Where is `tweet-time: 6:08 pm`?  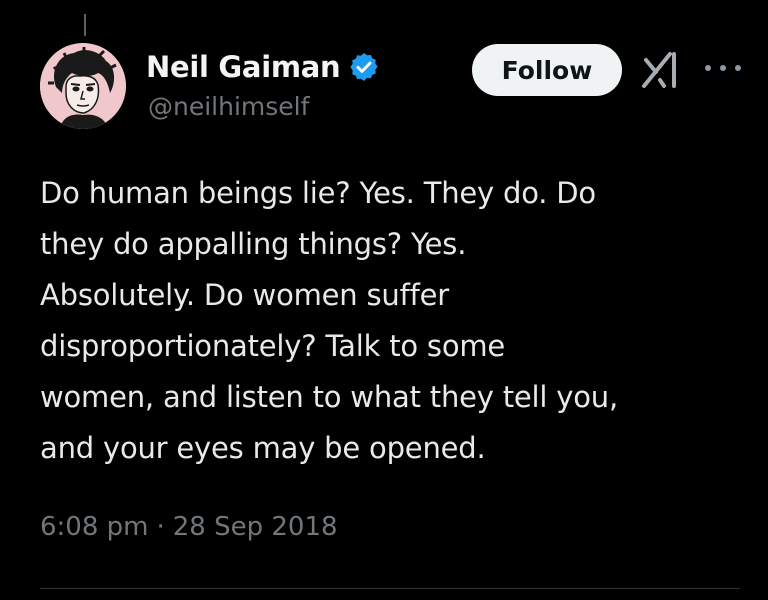
tweet-time: 6:08 pm is located at coordinates (94, 527).